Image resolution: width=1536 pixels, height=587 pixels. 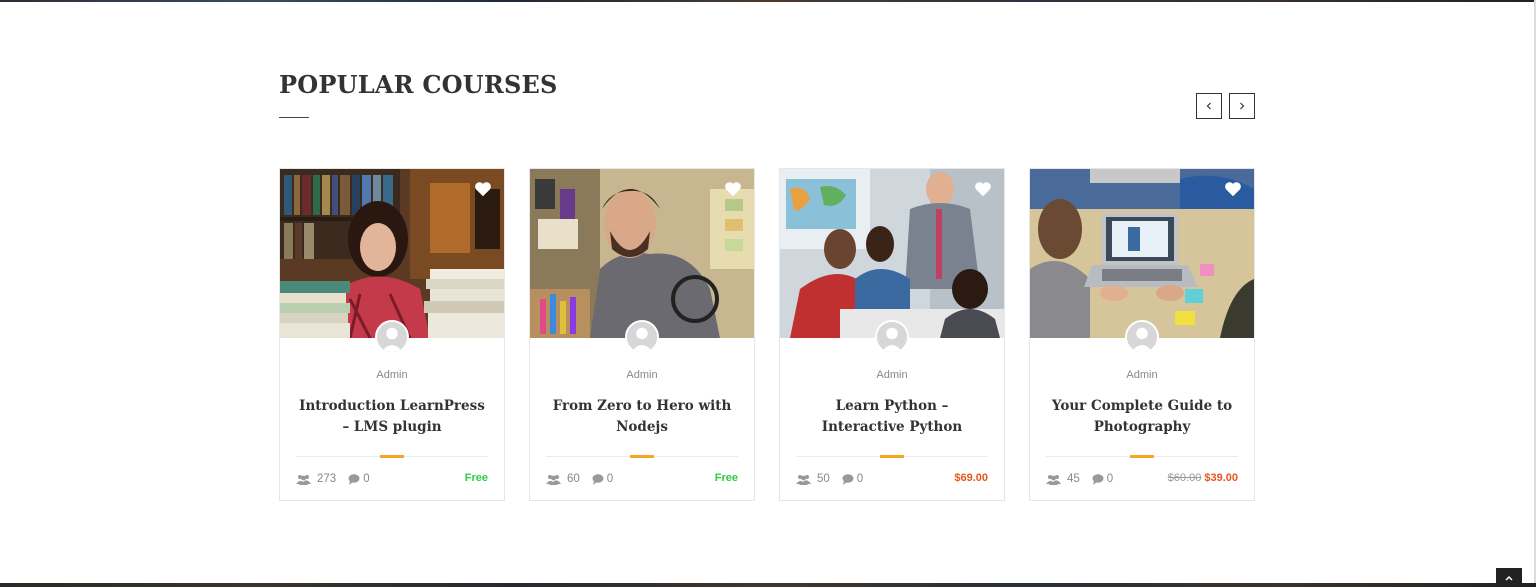 I want to click on price-value: $39.00, so click(x=1221, y=478).